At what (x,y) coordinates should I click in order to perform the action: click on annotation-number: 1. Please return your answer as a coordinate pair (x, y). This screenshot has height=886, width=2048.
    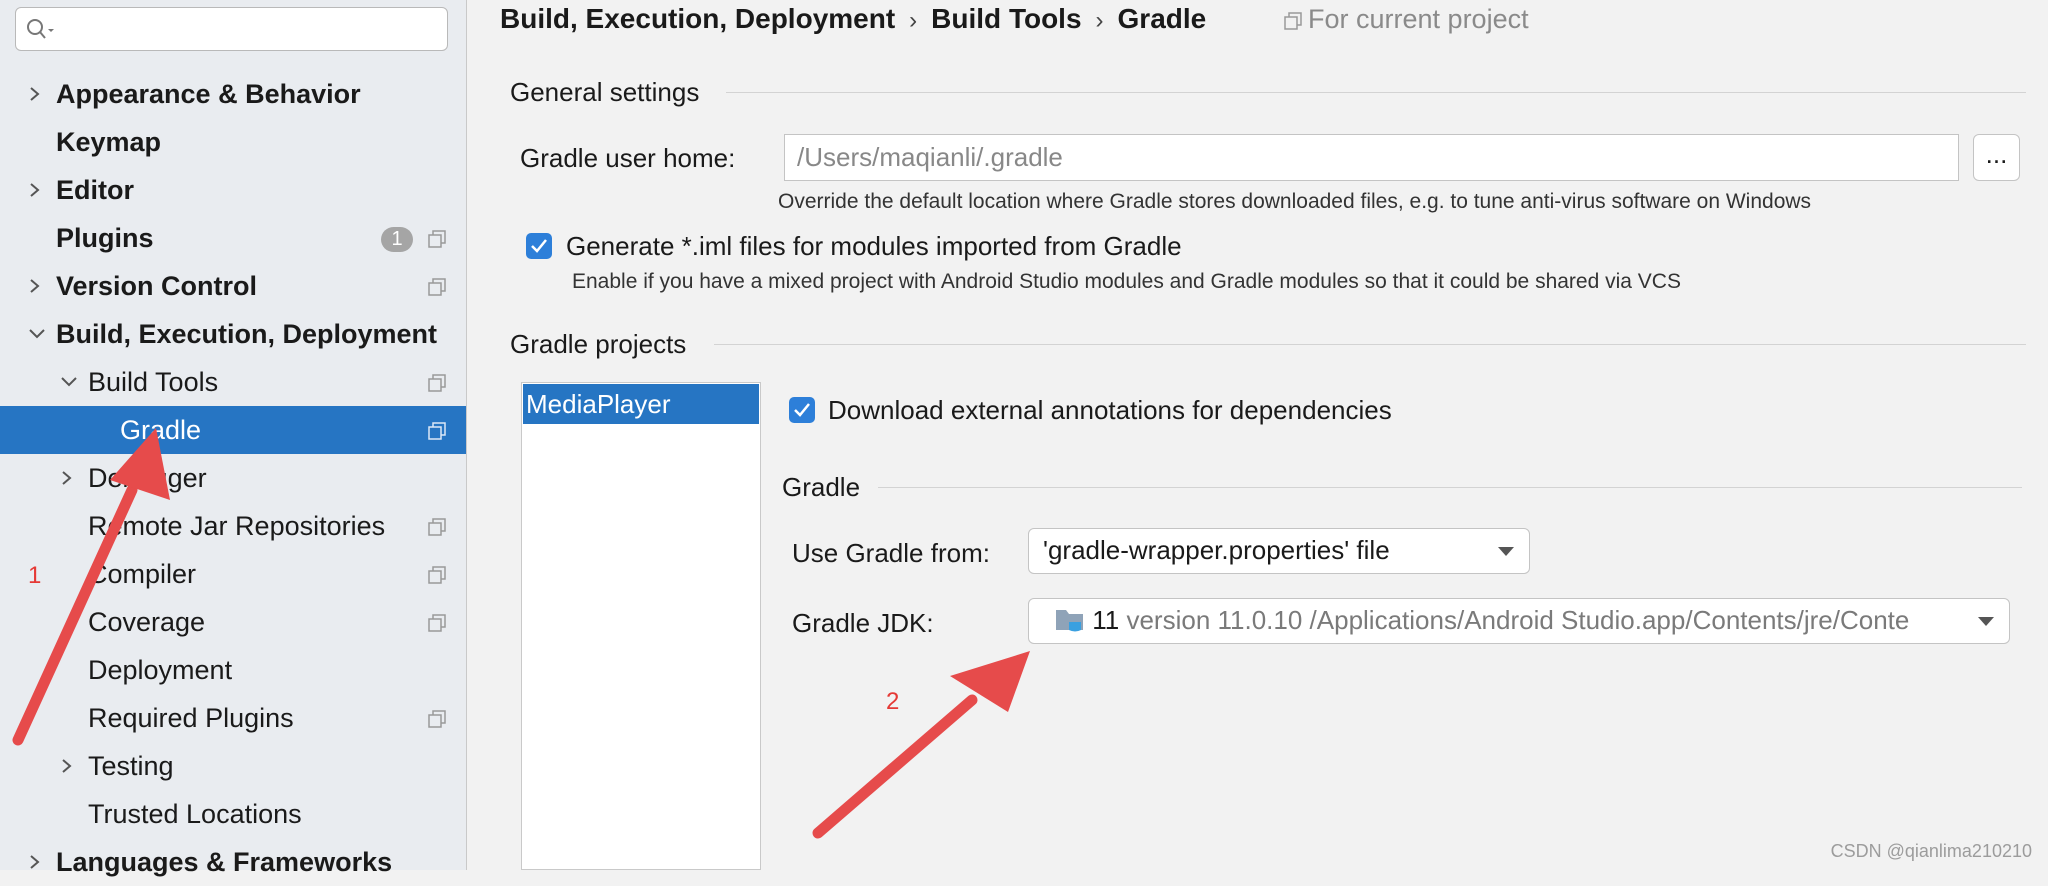
    Looking at the image, I should click on (35, 575).